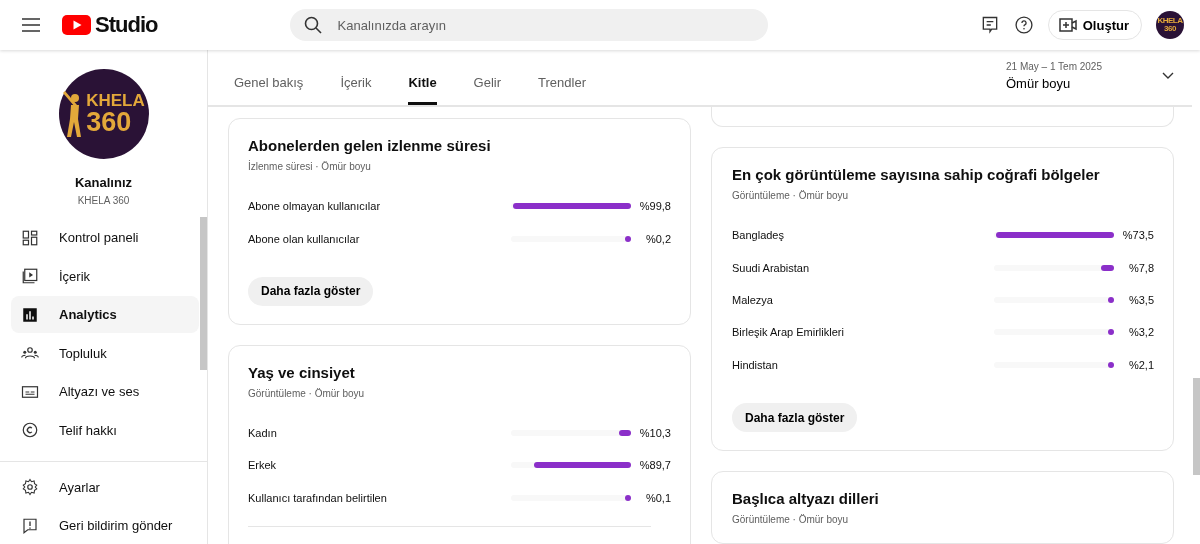  I want to click on sidebar-item: Geri bildirim gönder, so click(105, 525).